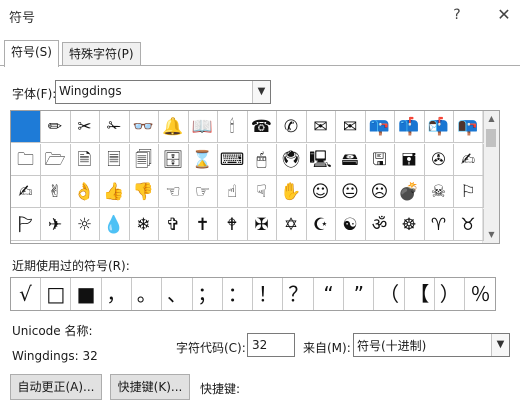  Describe the element at coordinates (380, 192) in the screenshot. I see `symbol-cell: ☹` at that location.